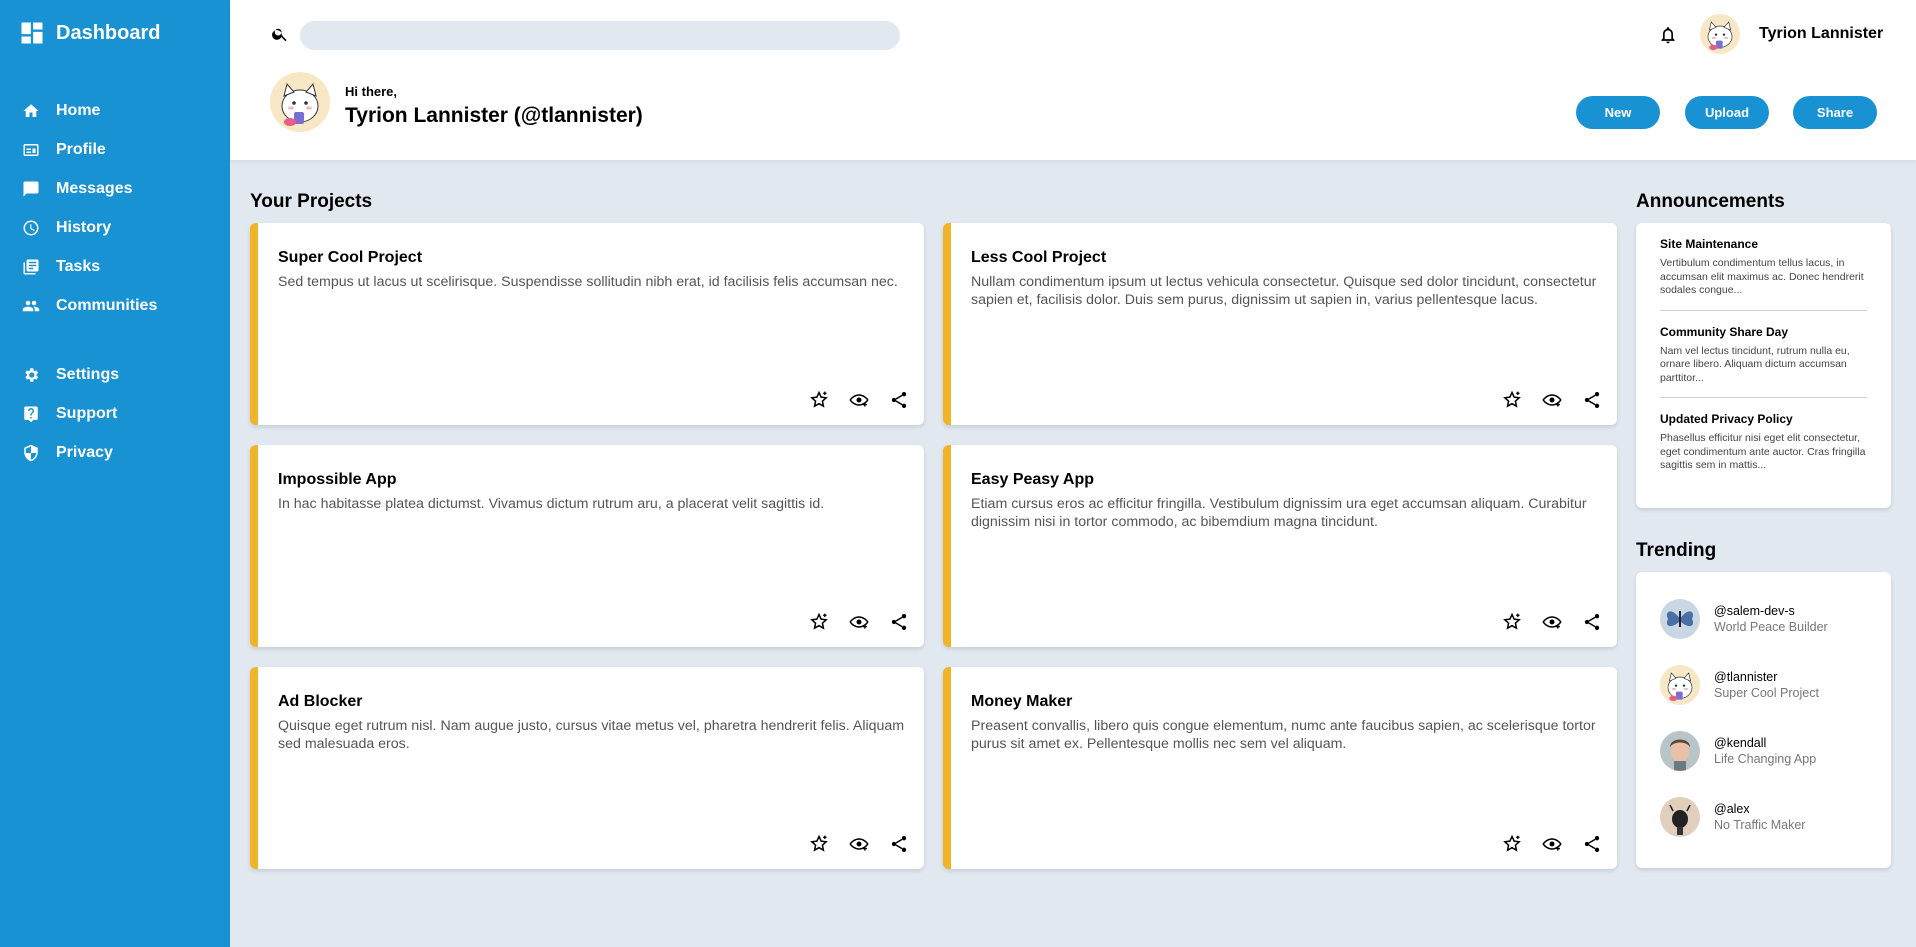  What do you see at coordinates (1680, 817) in the screenshot?
I see `sketch-avatar` at bounding box center [1680, 817].